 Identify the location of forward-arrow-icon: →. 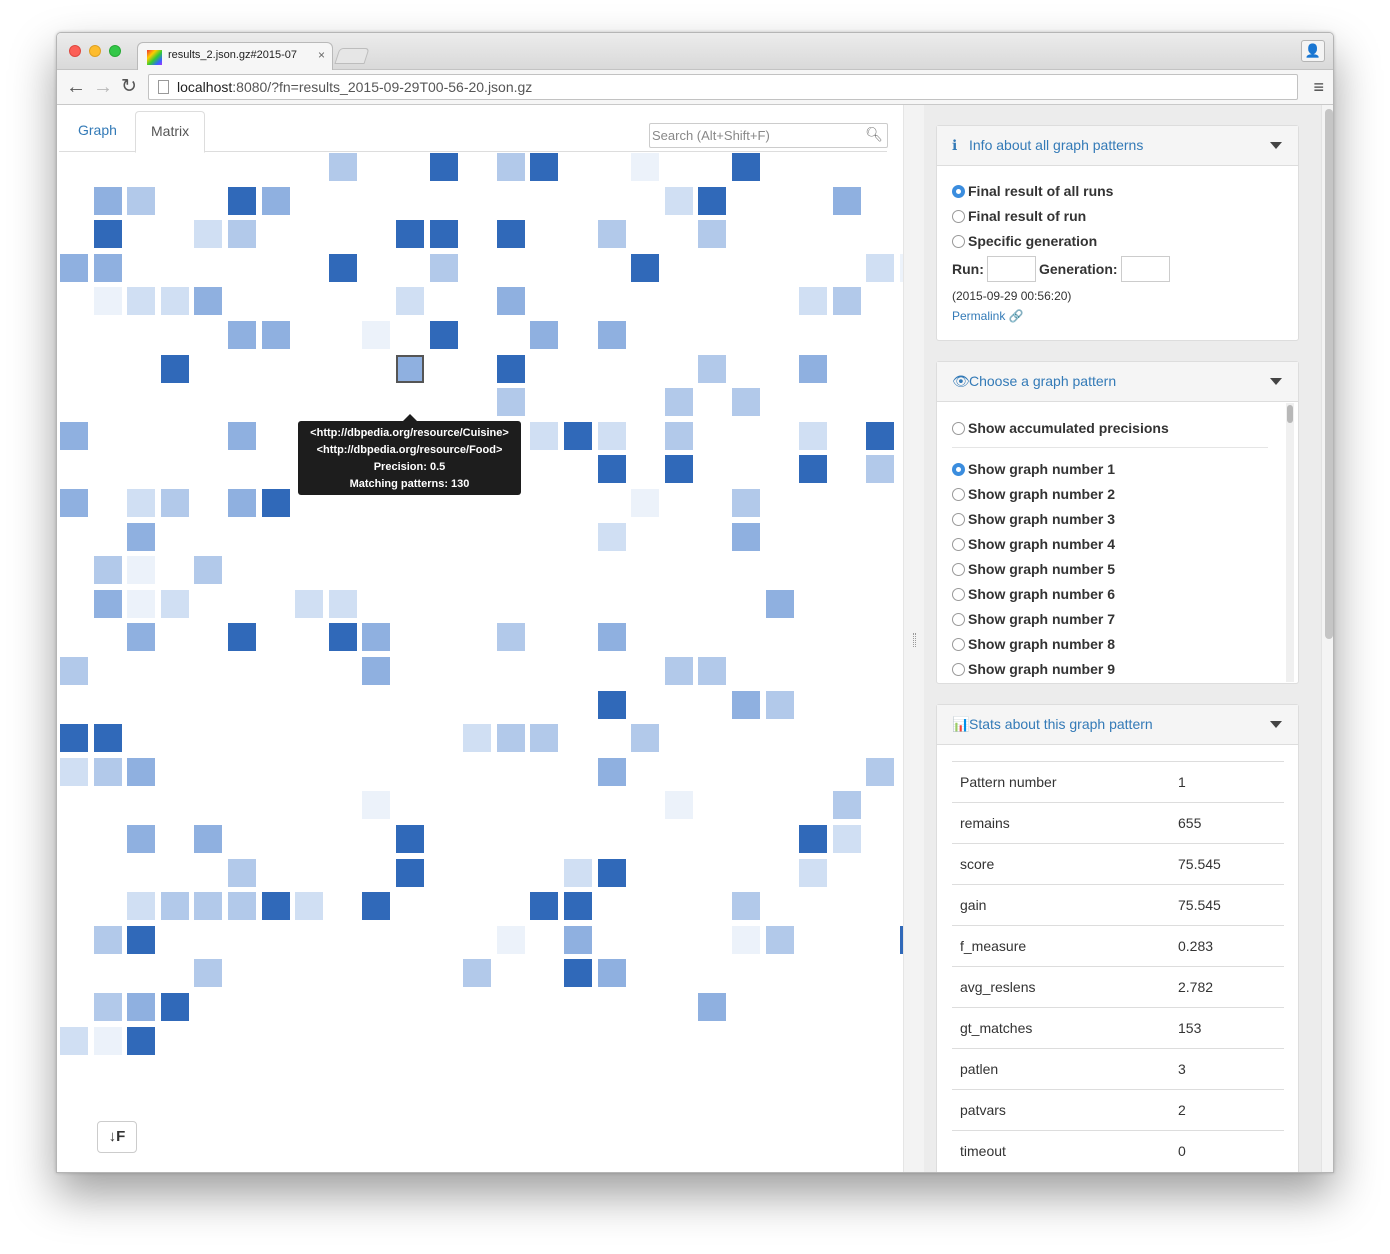
(103, 87).